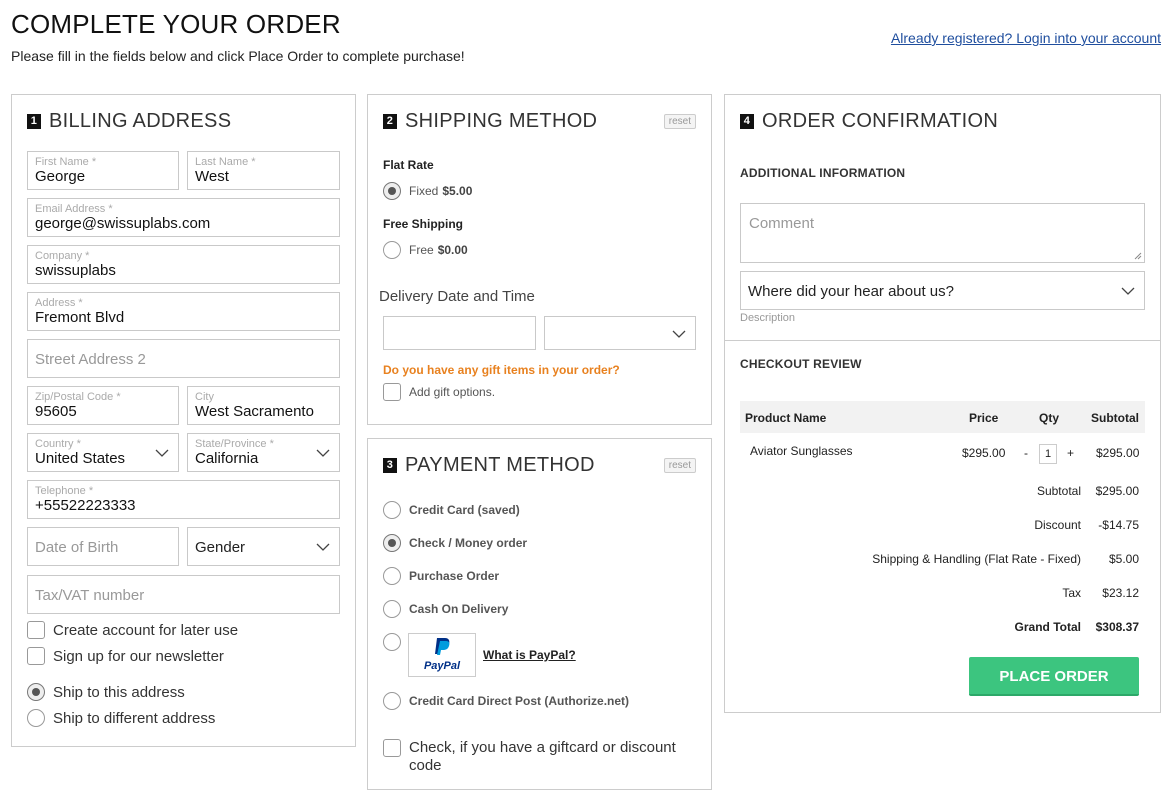 The width and height of the screenshot is (1170, 800). Describe the element at coordinates (786, 418) in the screenshot. I see `column-product-name: Product Name` at that location.